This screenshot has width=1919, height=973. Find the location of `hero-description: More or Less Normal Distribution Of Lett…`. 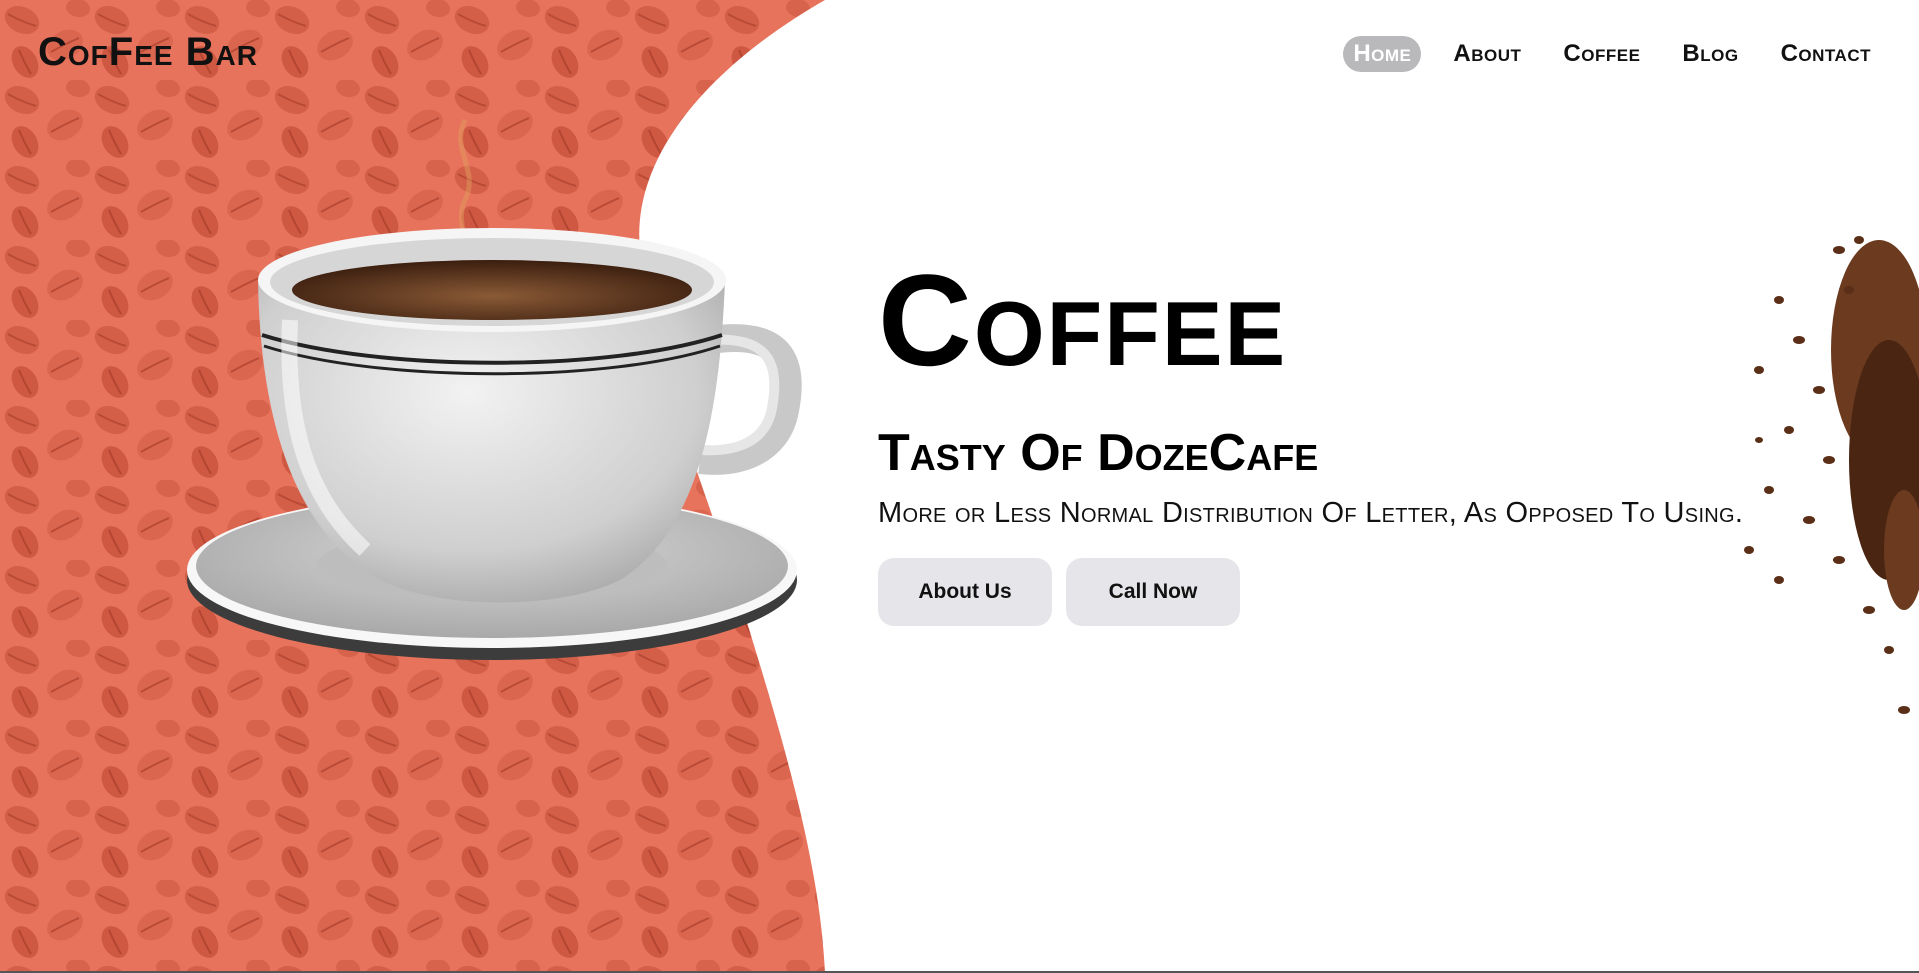

hero-description: More or Less Normal Distribution Of Lett… is located at coordinates (1311, 513).